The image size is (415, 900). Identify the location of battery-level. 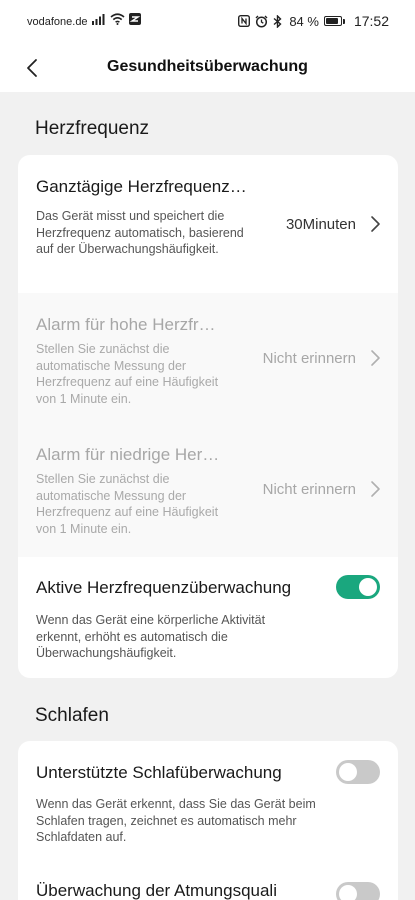
(331, 21).